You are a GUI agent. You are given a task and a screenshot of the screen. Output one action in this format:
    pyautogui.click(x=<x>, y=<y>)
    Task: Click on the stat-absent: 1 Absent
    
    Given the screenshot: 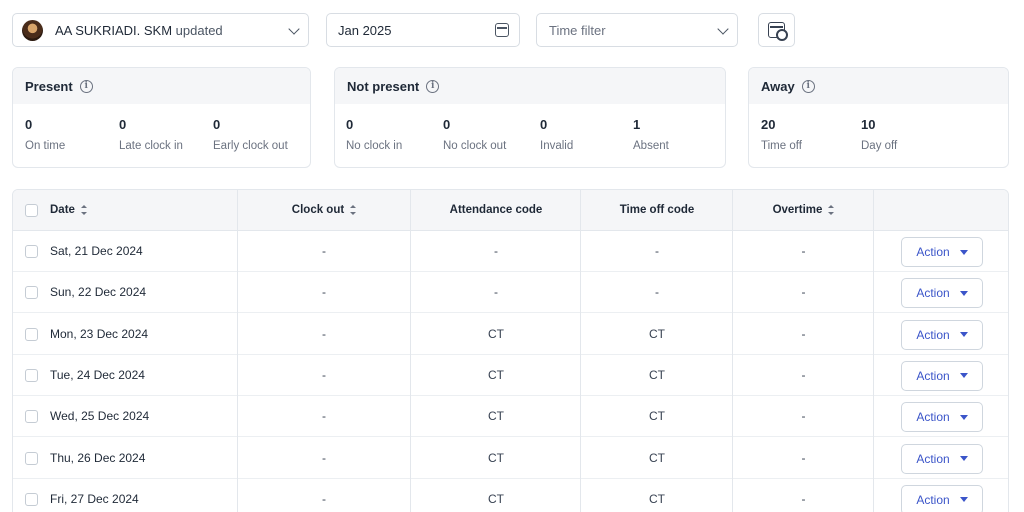 What is the action you would take?
    pyautogui.click(x=651, y=134)
    